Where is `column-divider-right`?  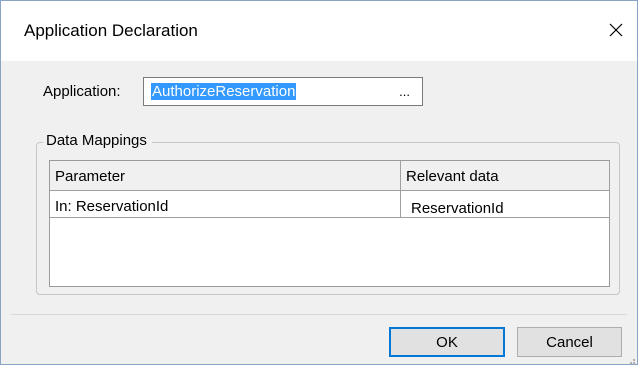
column-divider-right is located at coordinates (609, 189).